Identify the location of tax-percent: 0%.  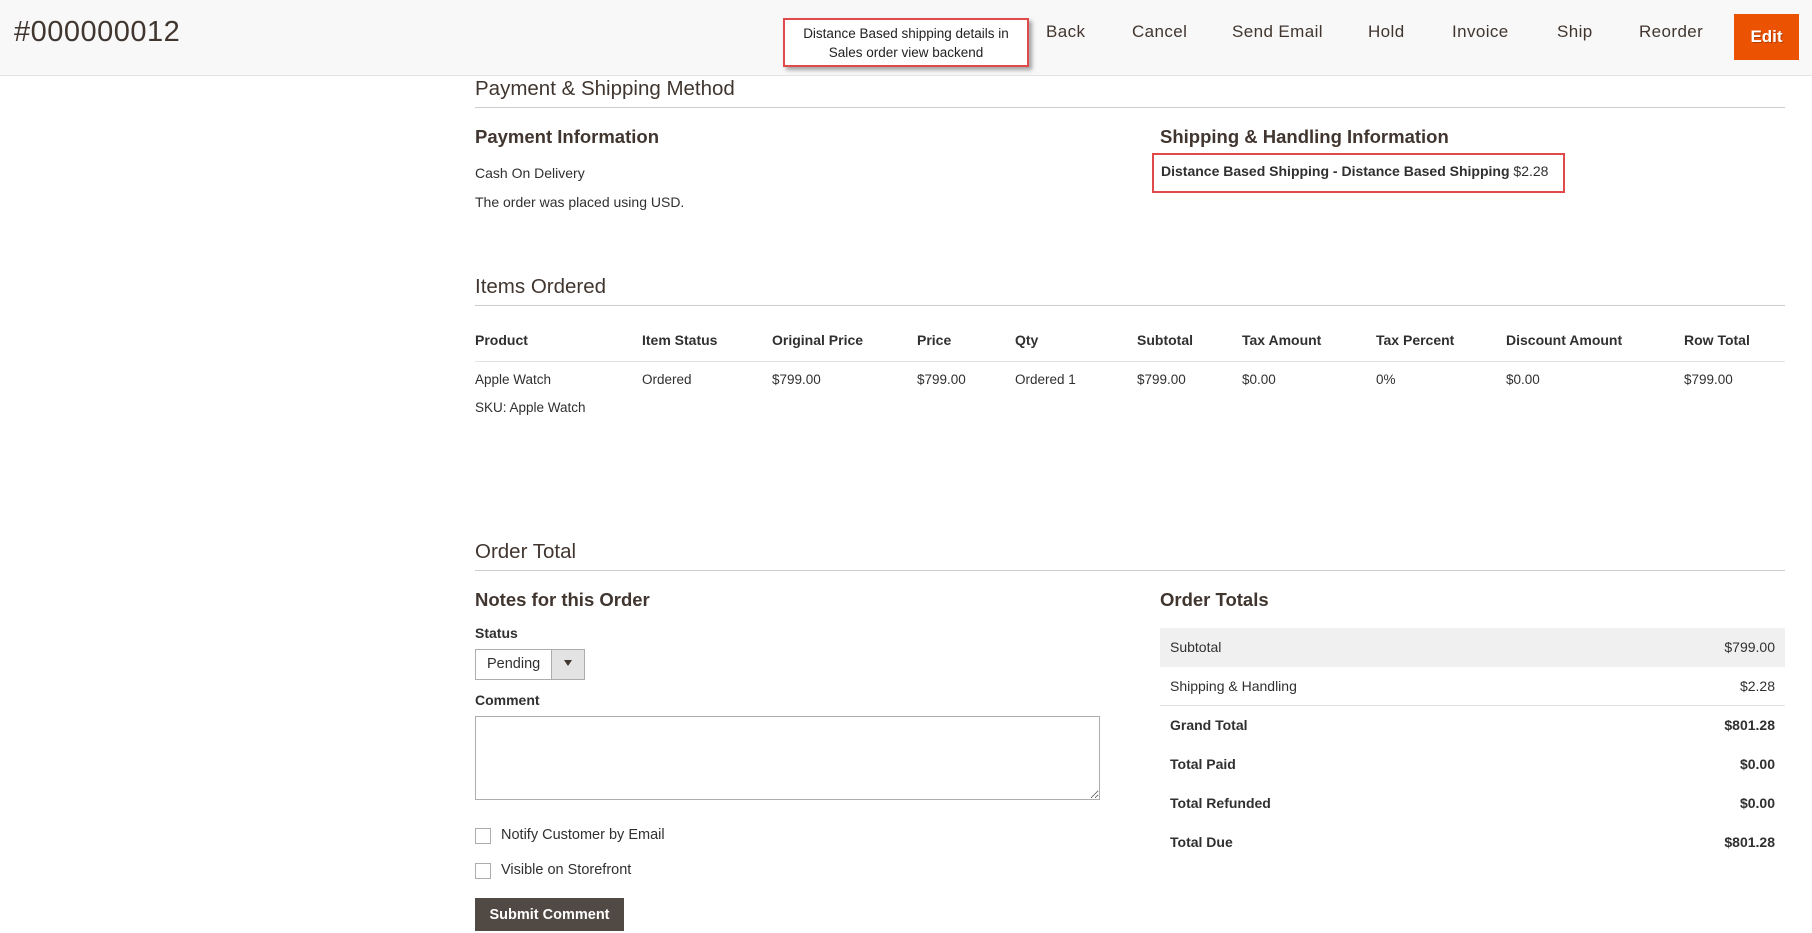
(1386, 379).